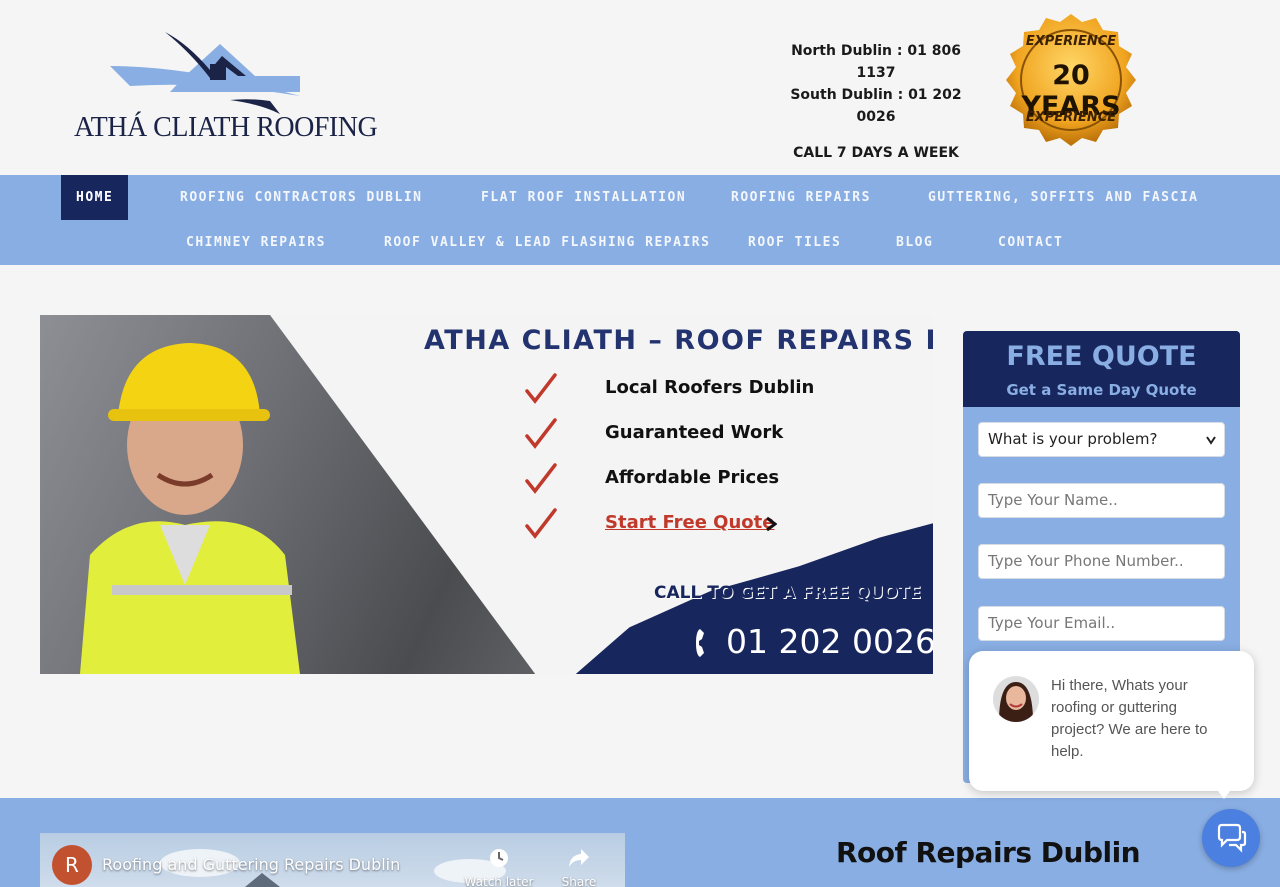 Image resolution: width=1280 pixels, height=887 pixels. What do you see at coordinates (301, 197) in the screenshot?
I see `nav-item-roofing-contractors: ROOFING CONTRACTORS DUBLIN` at bounding box center [301, 197].